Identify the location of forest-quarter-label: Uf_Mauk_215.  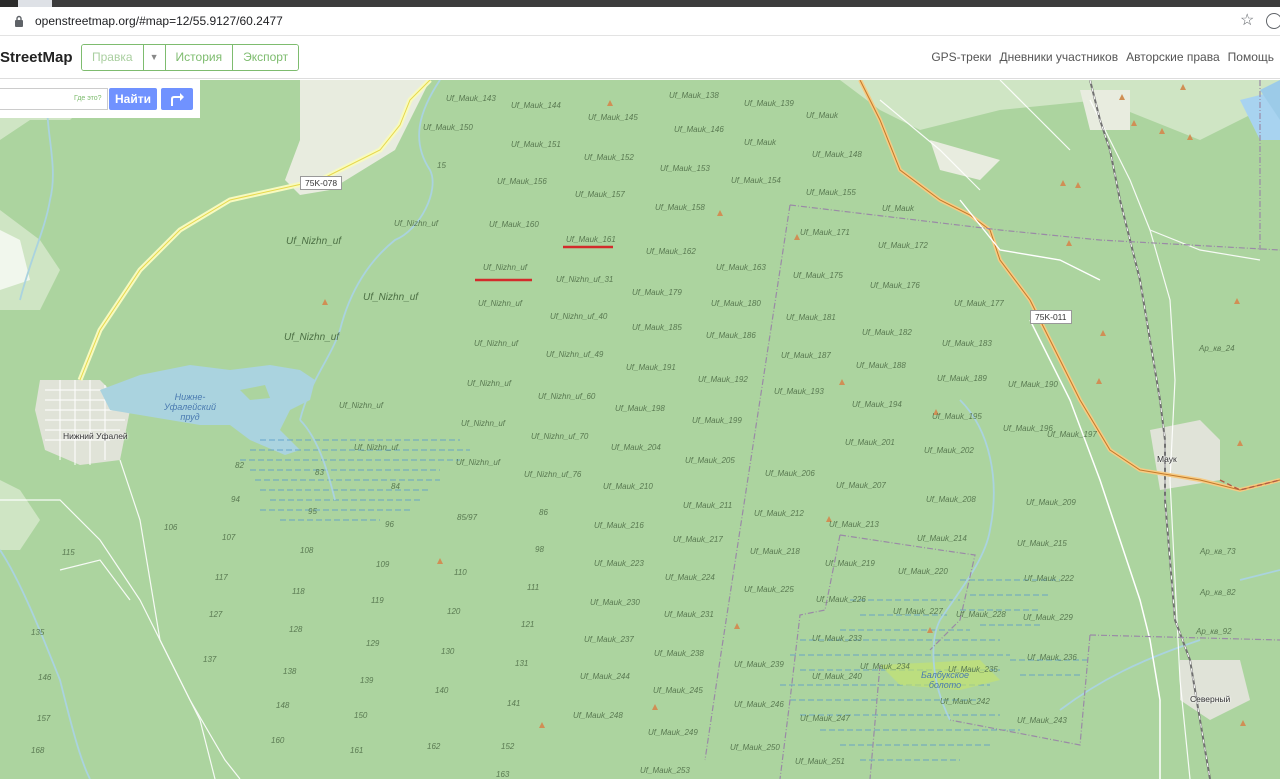
(1042, 543).